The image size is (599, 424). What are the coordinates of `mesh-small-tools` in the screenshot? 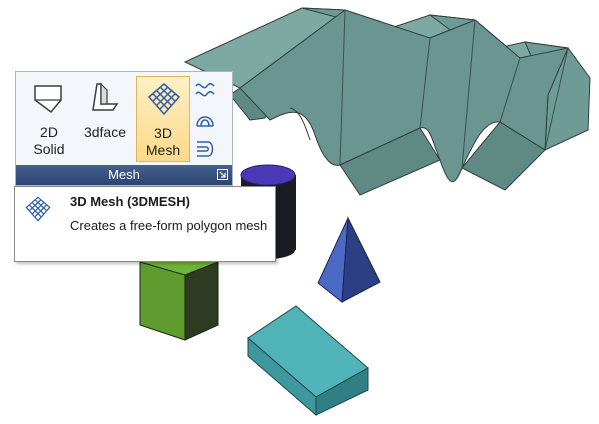 It's located at (207, 123).